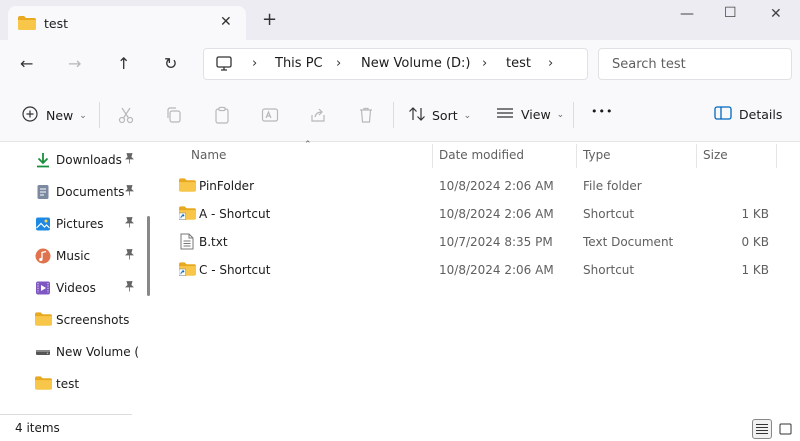  Describe the element at coordinates (213, 242) in the screenshot. I see `file-name: B.txt` at that location.